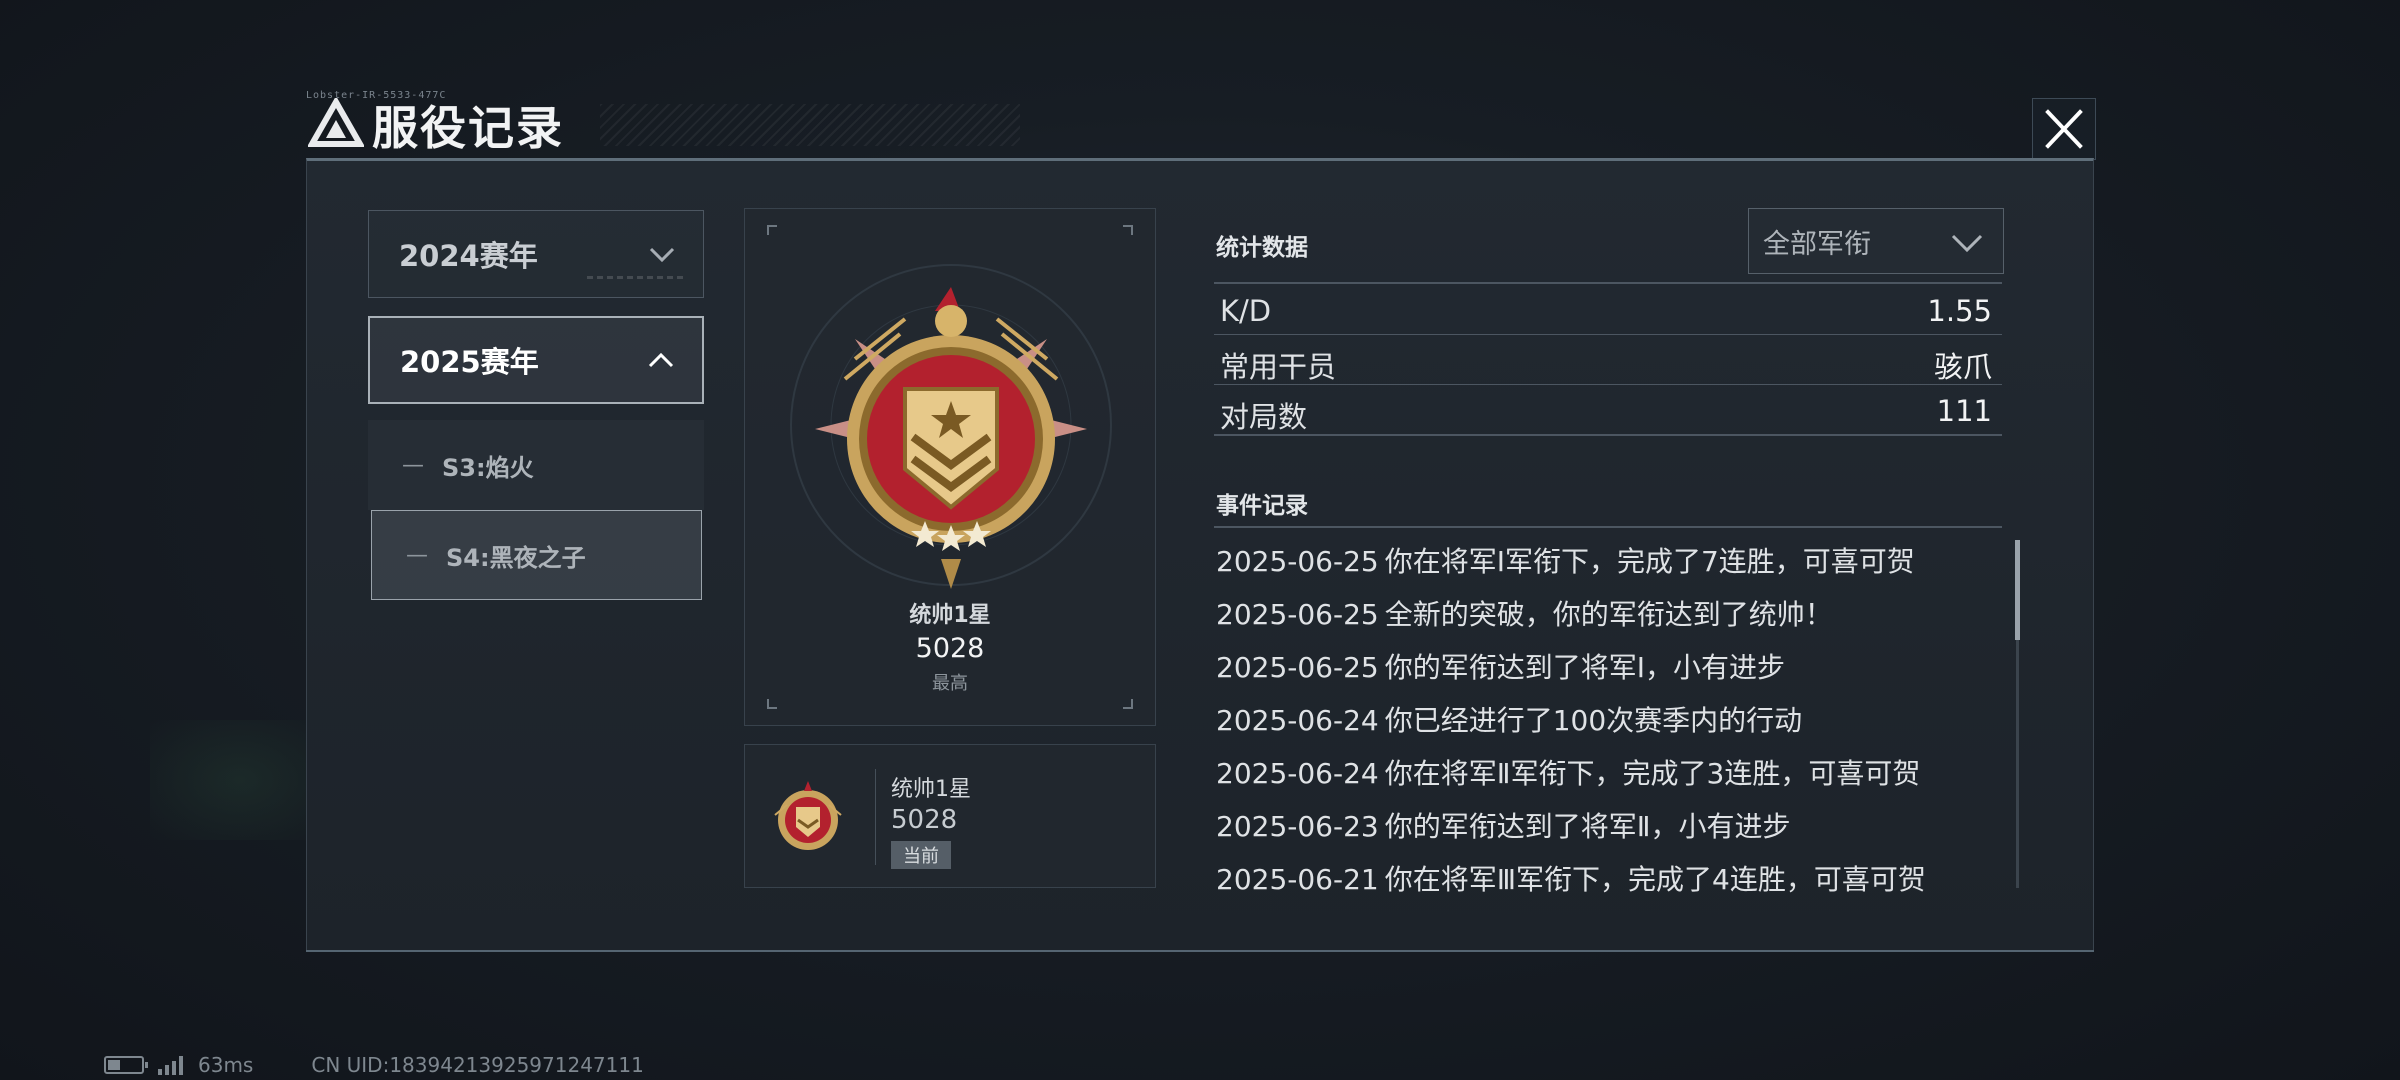 Image resolution: width=2400 pixels, height=1080 pixels. What do you see at coordinates (172, 1065) in the screenshot?
I see `signal-icon` at bounding box center [172, 1065].